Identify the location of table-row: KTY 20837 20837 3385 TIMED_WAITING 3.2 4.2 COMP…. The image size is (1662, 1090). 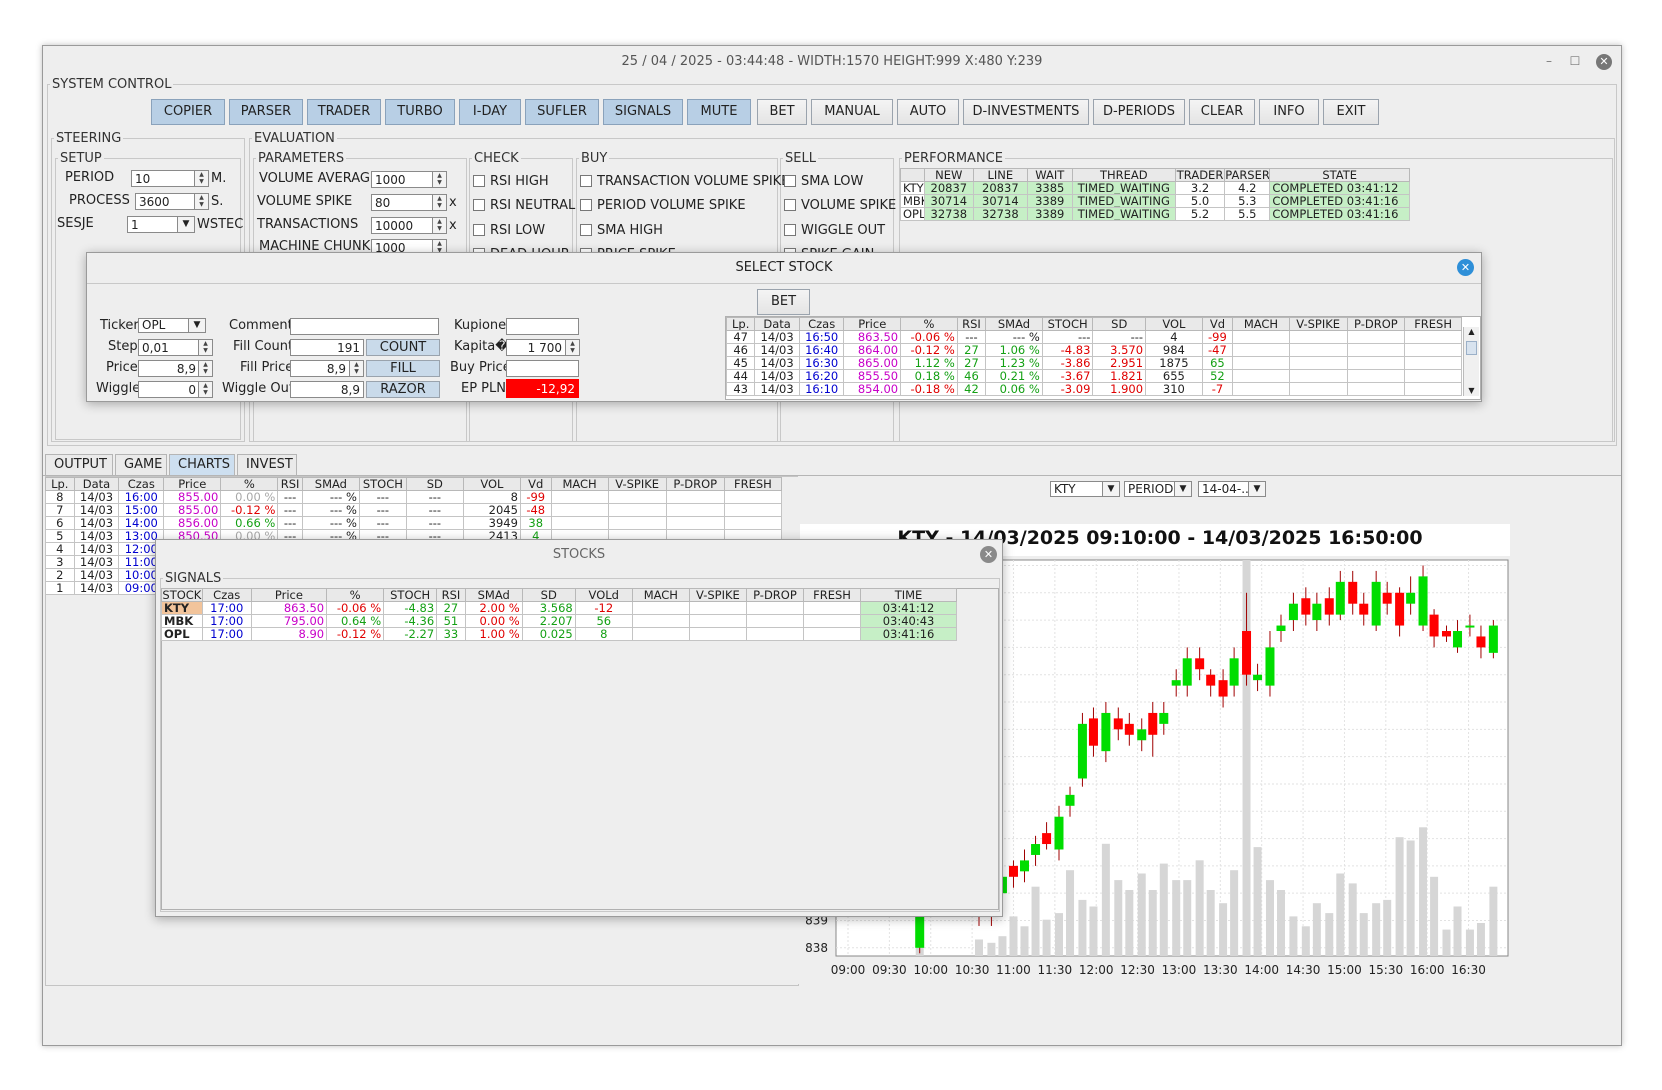
(1155, 188).